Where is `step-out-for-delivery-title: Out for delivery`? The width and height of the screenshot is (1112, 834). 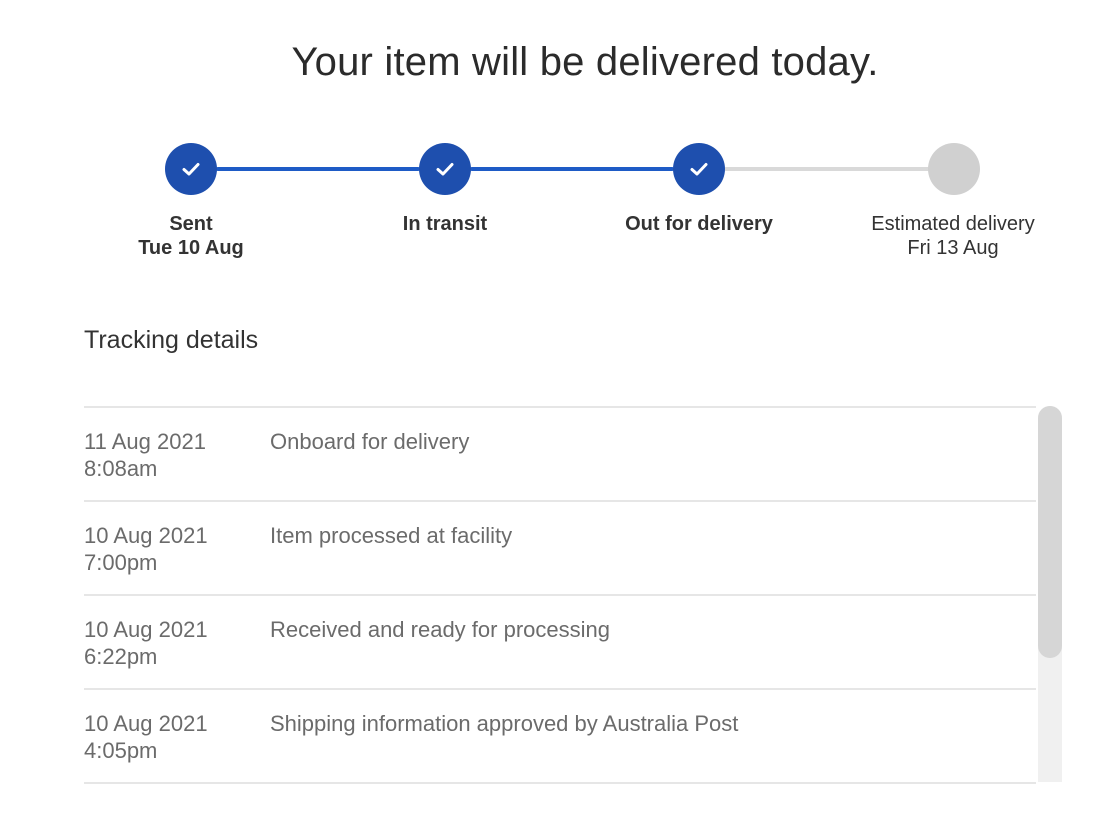
step-out-for-delivery-title: Out for delivery is located at coordinates (699, 224).